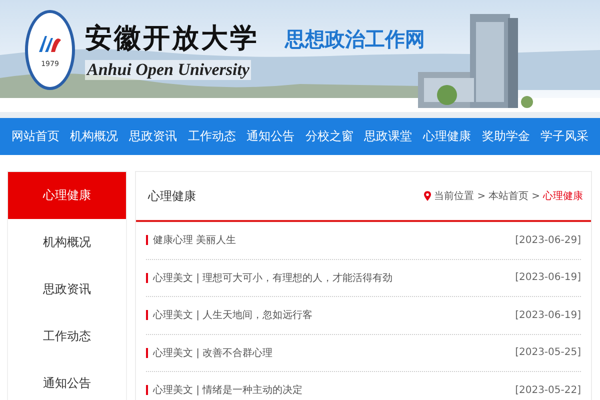  Describe the element at coordinates (67, 242) in the screenshot. I see `sidebar-item: 机构概况` at that location.